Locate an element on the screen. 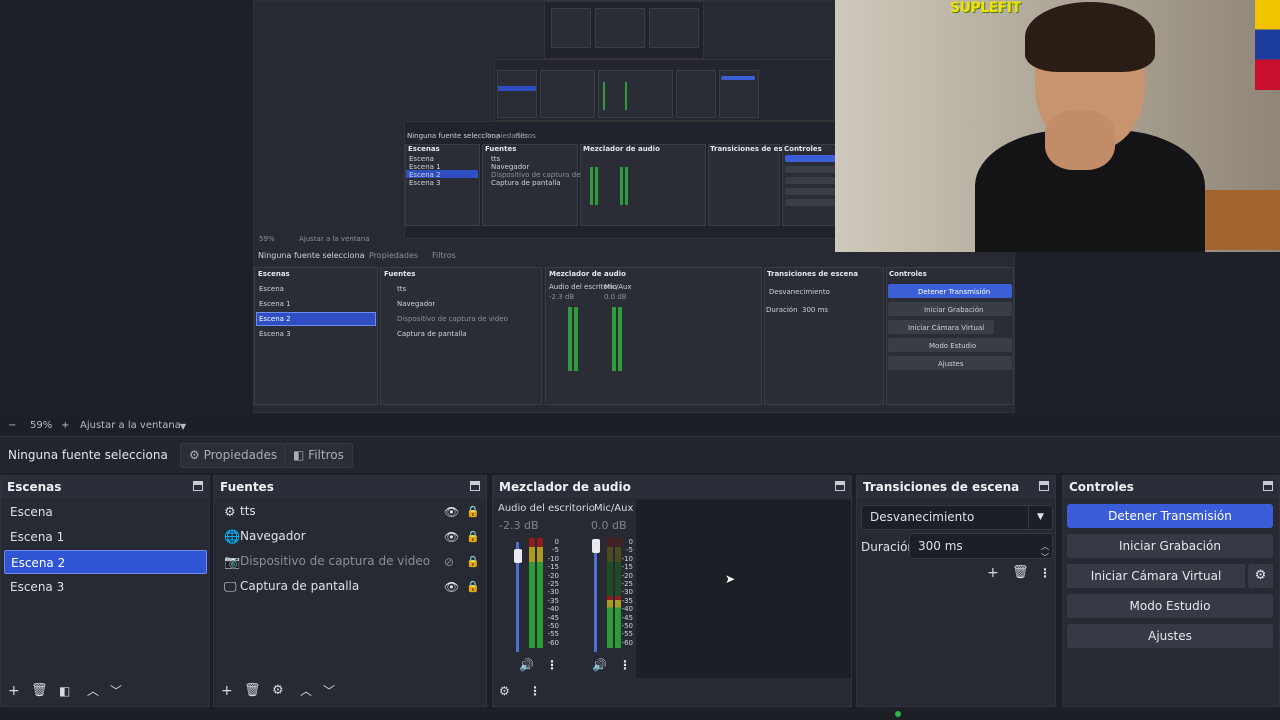 This screenshot has width=1280, height=720. webcam-source: SUPLEFIT is located at coordinates (1057, 126).